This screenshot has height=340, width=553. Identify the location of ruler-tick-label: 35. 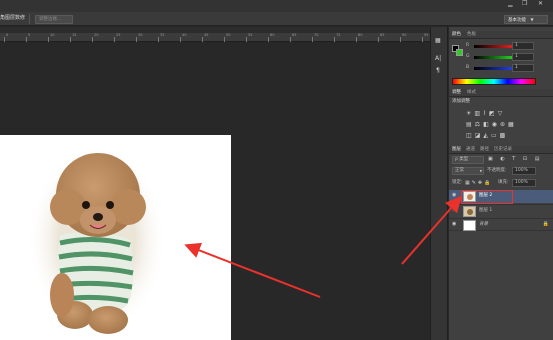
(162, 35).